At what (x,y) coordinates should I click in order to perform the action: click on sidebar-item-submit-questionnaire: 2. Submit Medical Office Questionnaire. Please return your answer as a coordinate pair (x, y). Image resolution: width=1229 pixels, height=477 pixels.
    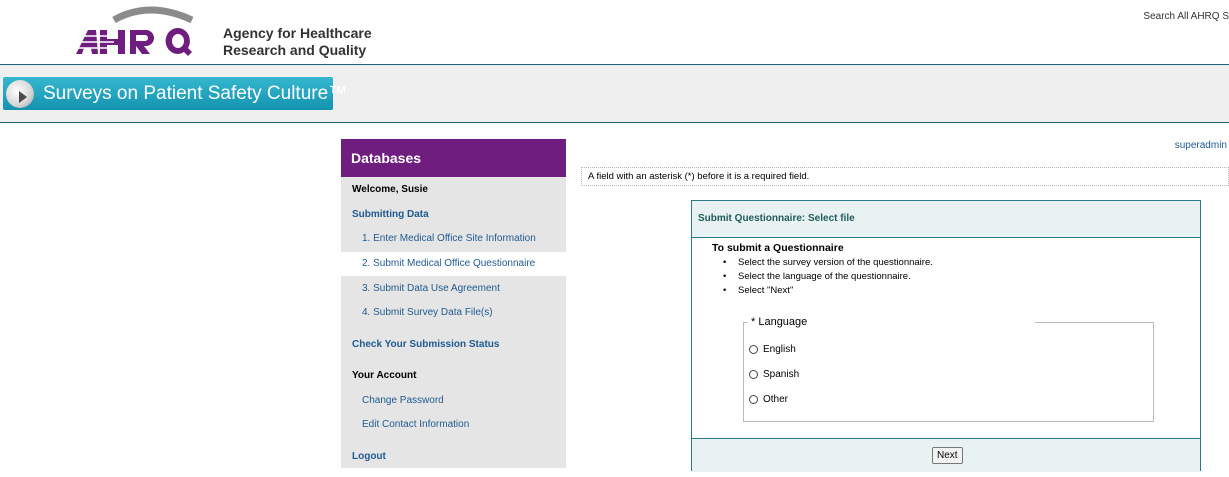
    Looking at the image, I should click on (453, 264).